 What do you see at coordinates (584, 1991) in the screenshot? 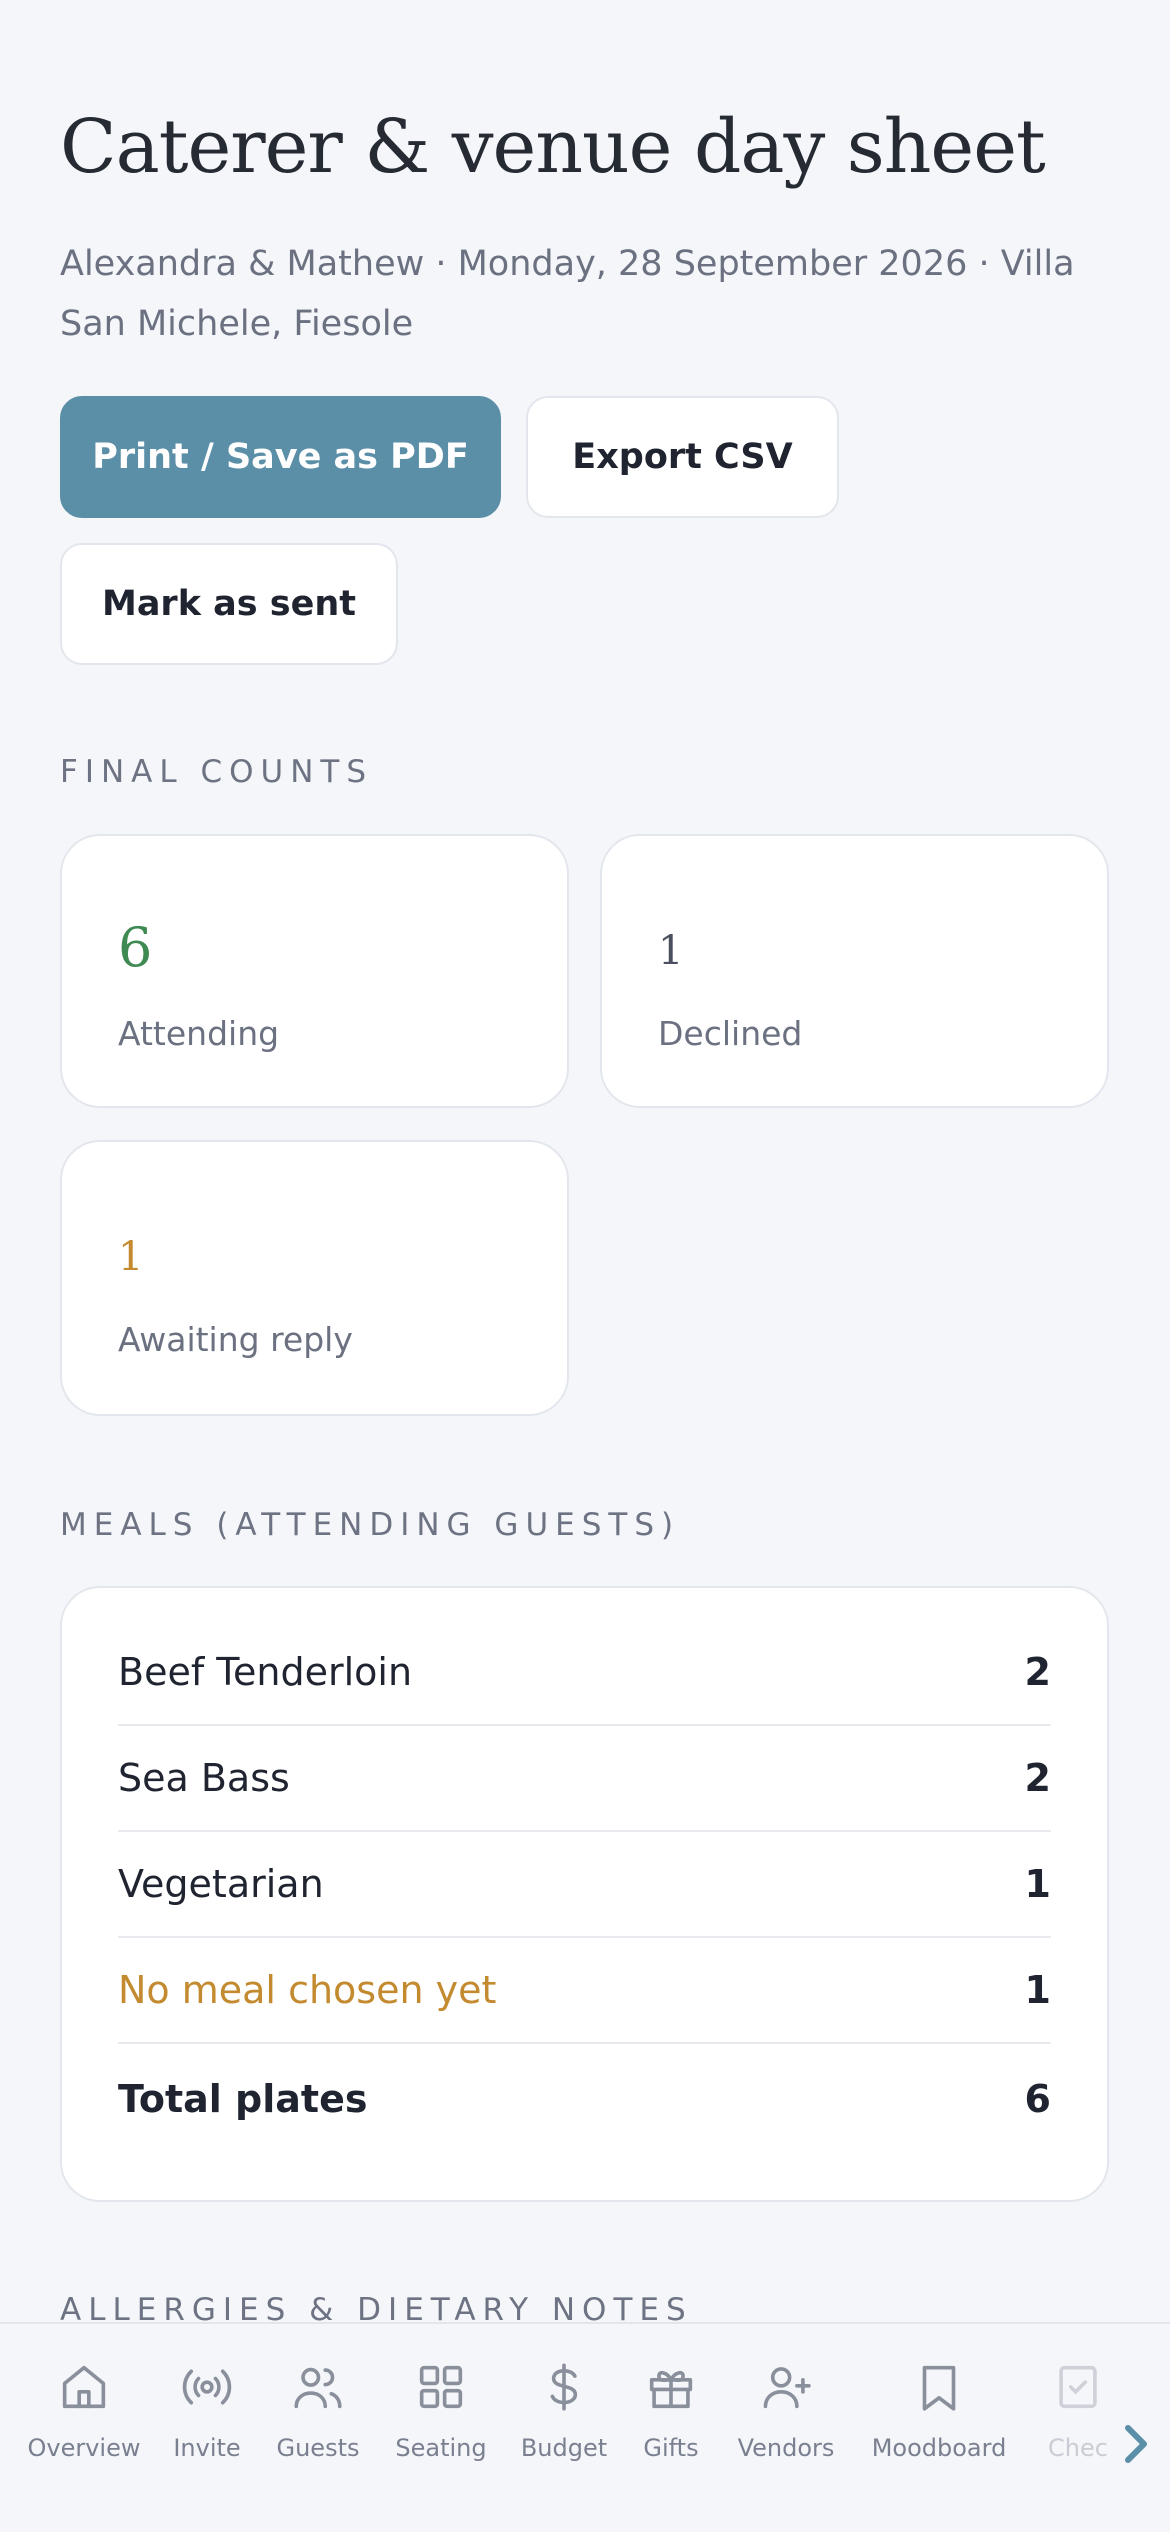
I see `meal-row-unchosen: No meal chosen yet 1` at bounding box center [584, 1991].